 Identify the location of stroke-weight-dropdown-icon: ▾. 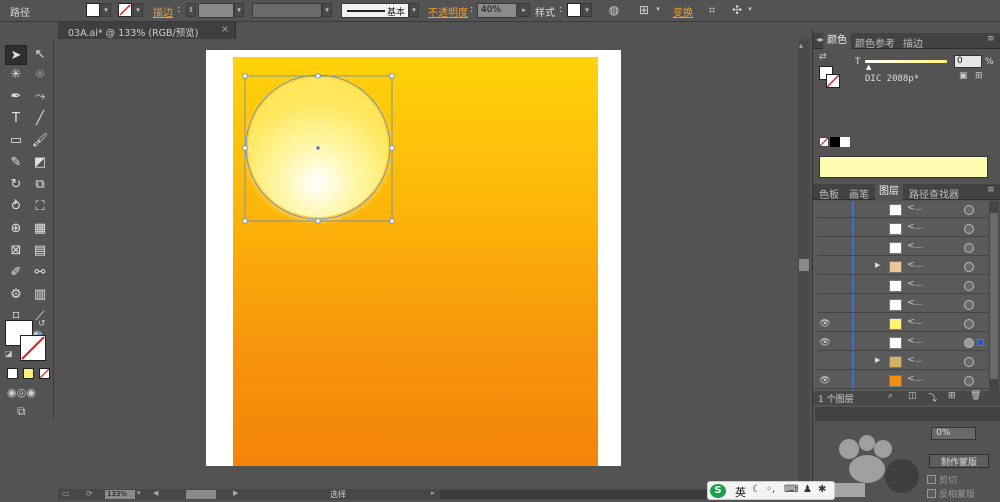
(239, 10).